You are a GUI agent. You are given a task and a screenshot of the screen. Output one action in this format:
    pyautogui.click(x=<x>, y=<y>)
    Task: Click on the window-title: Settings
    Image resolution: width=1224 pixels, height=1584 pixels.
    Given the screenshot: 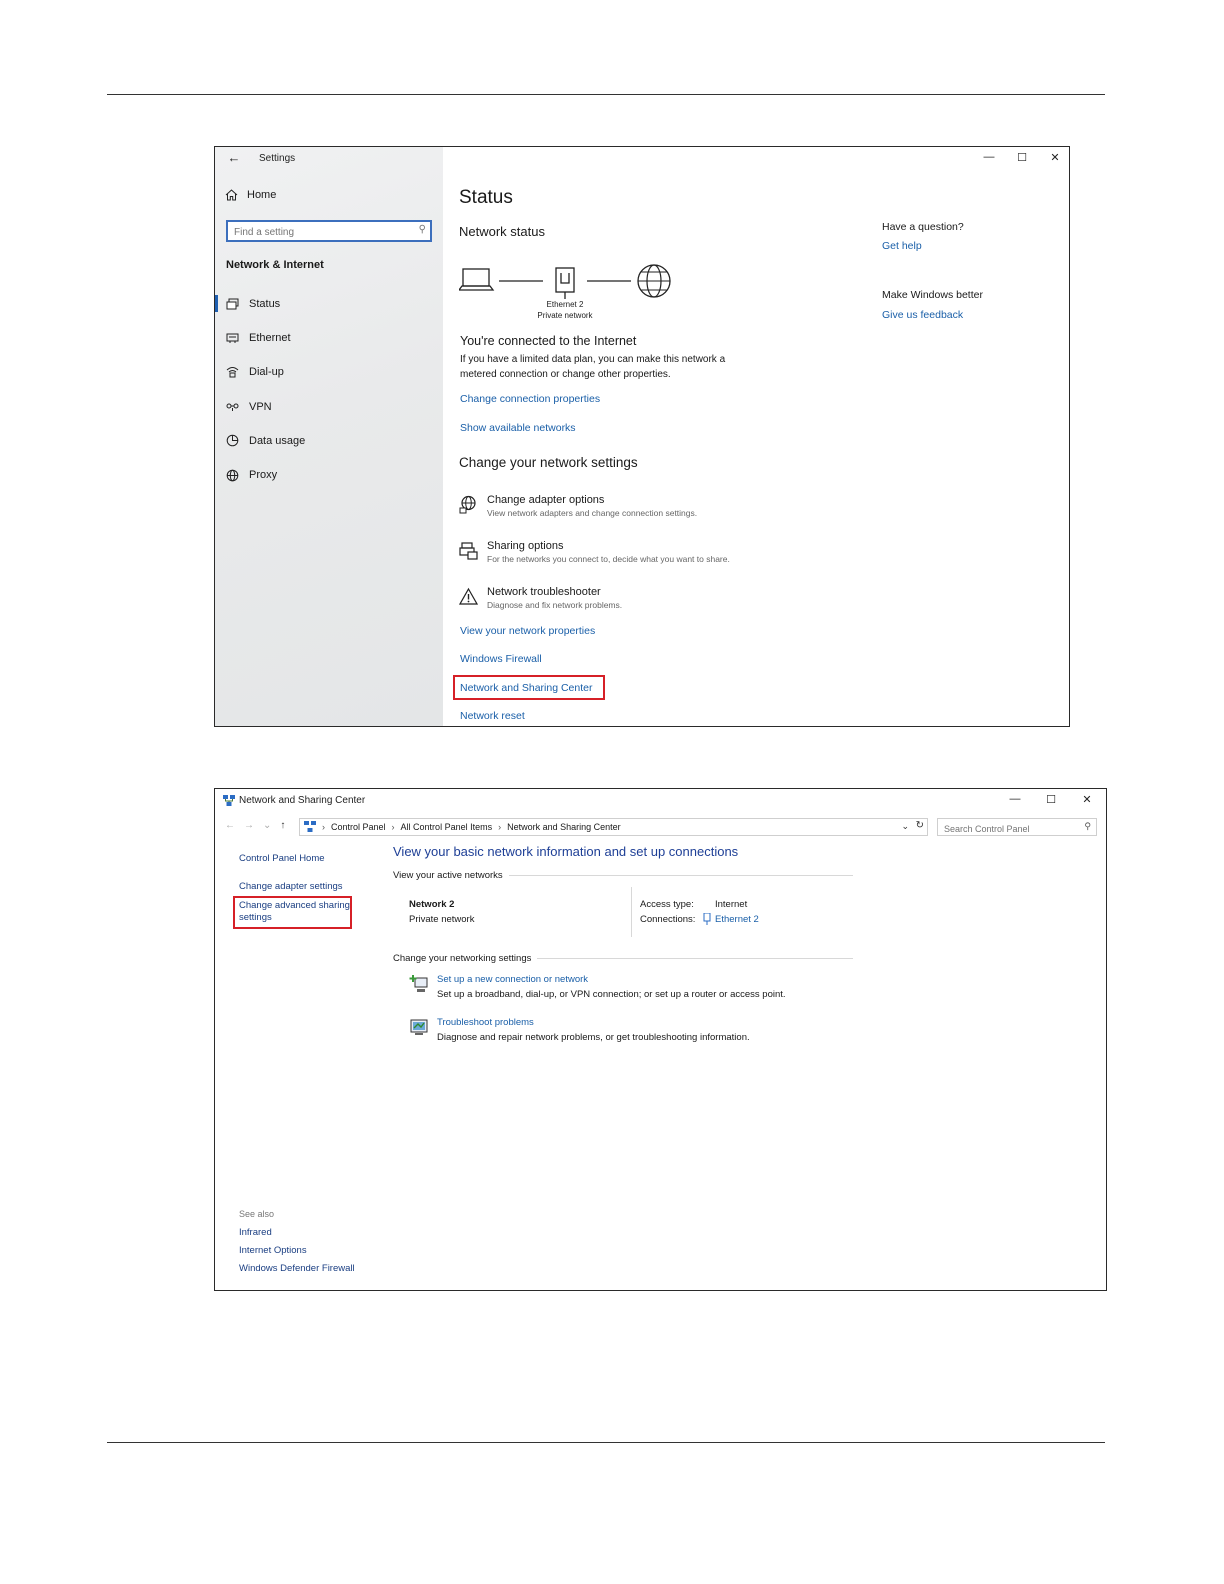 What is the action you would take?
    pyautogui.click(x=277, y=158)
    